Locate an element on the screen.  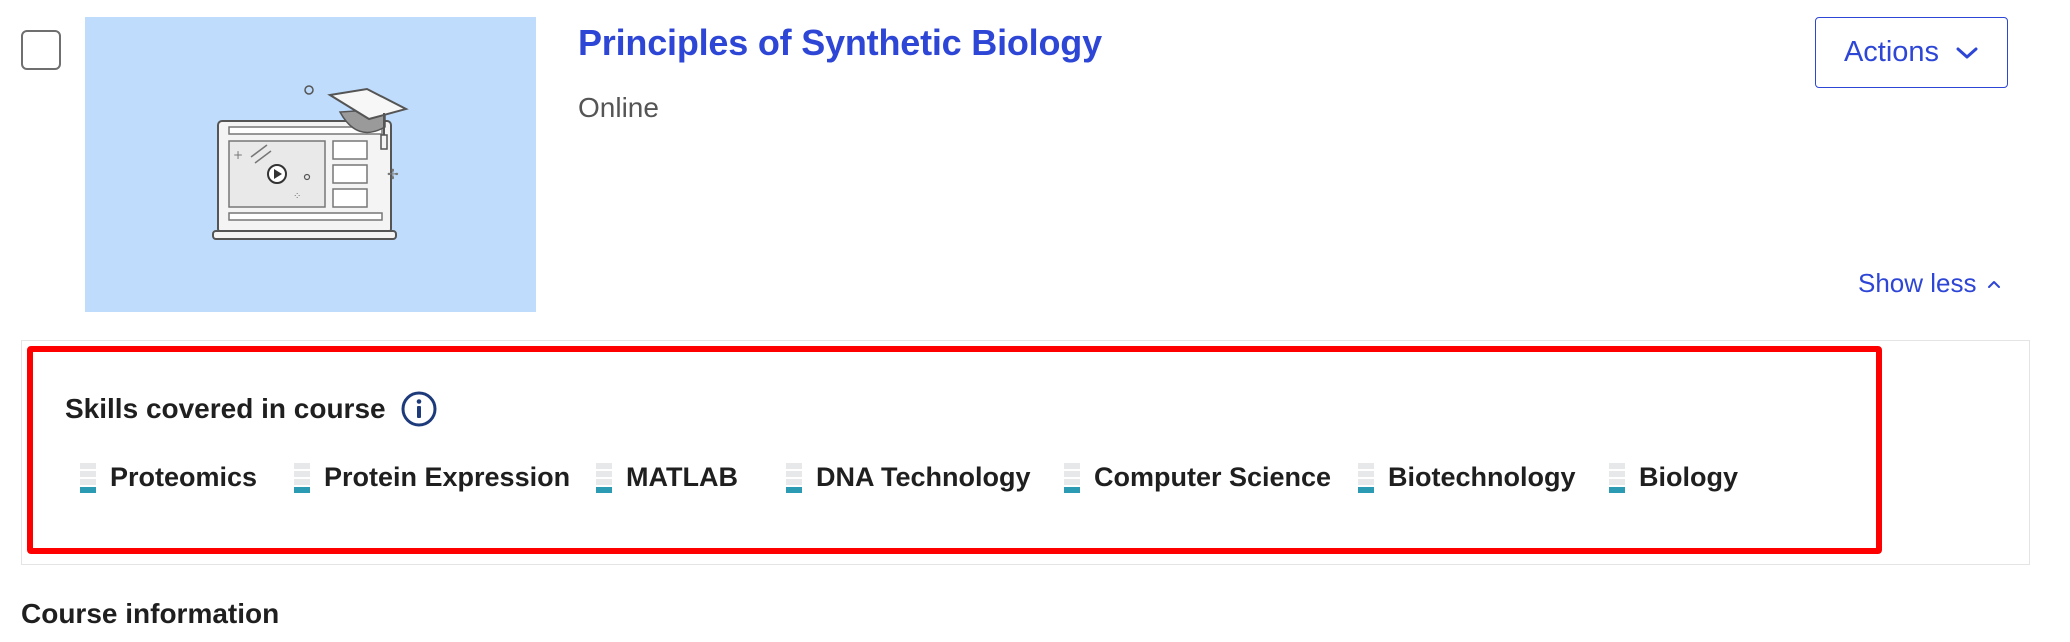
skill-computer-science: Computer Science is located at coordinates (1197, 477).